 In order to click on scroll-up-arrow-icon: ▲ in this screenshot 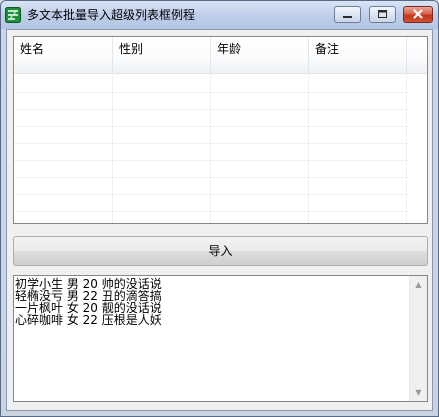, I will do `click(418, 284)`.